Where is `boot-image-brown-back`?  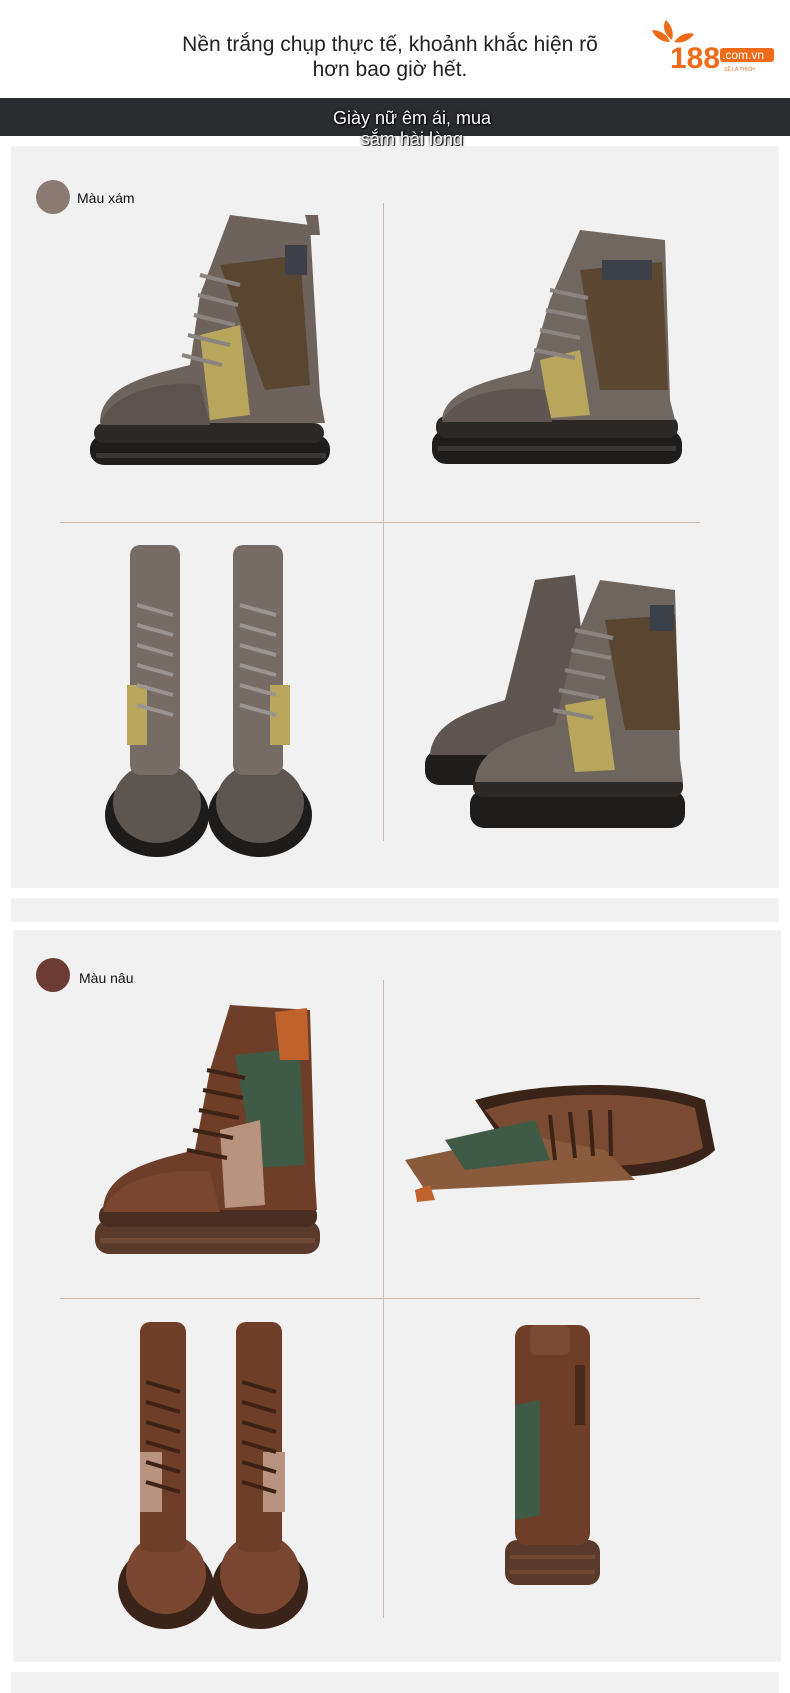 boot-image-brown-back is located at coordinates (552, 1465).